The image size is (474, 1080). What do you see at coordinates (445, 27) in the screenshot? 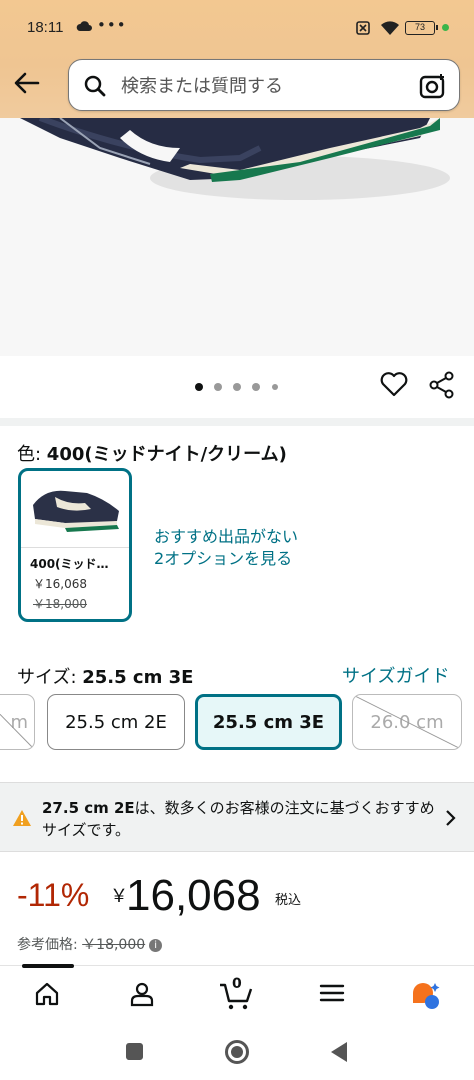
I see `status-dot` at bounding box center [445, 27].